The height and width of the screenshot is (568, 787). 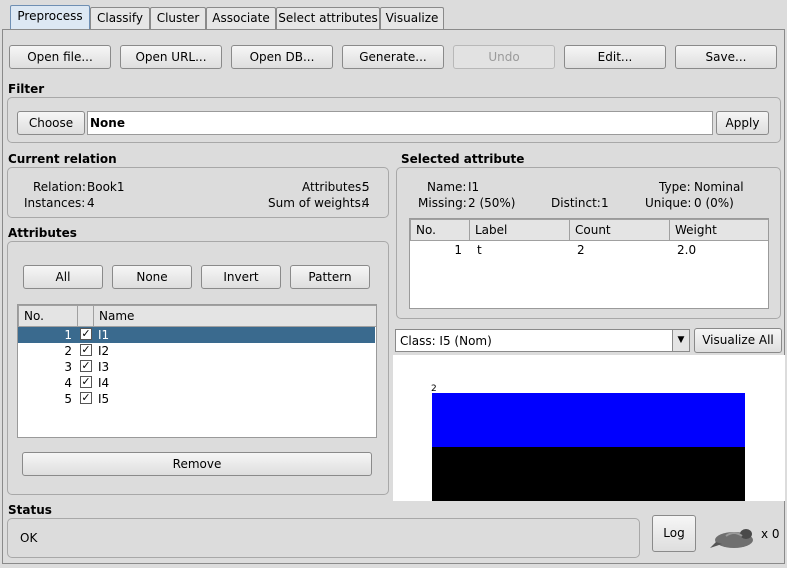 I want to click on filter-title: Filter, so click(x=26, y=89).